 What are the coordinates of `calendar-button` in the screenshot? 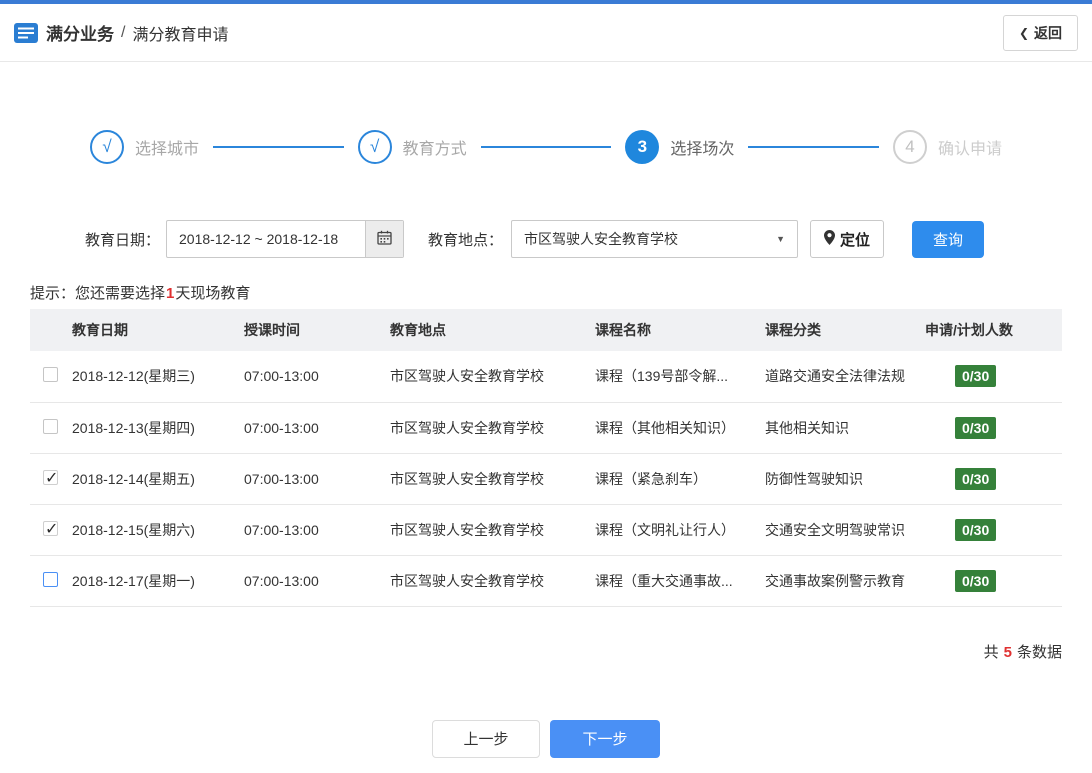 It's located at (384, 239).